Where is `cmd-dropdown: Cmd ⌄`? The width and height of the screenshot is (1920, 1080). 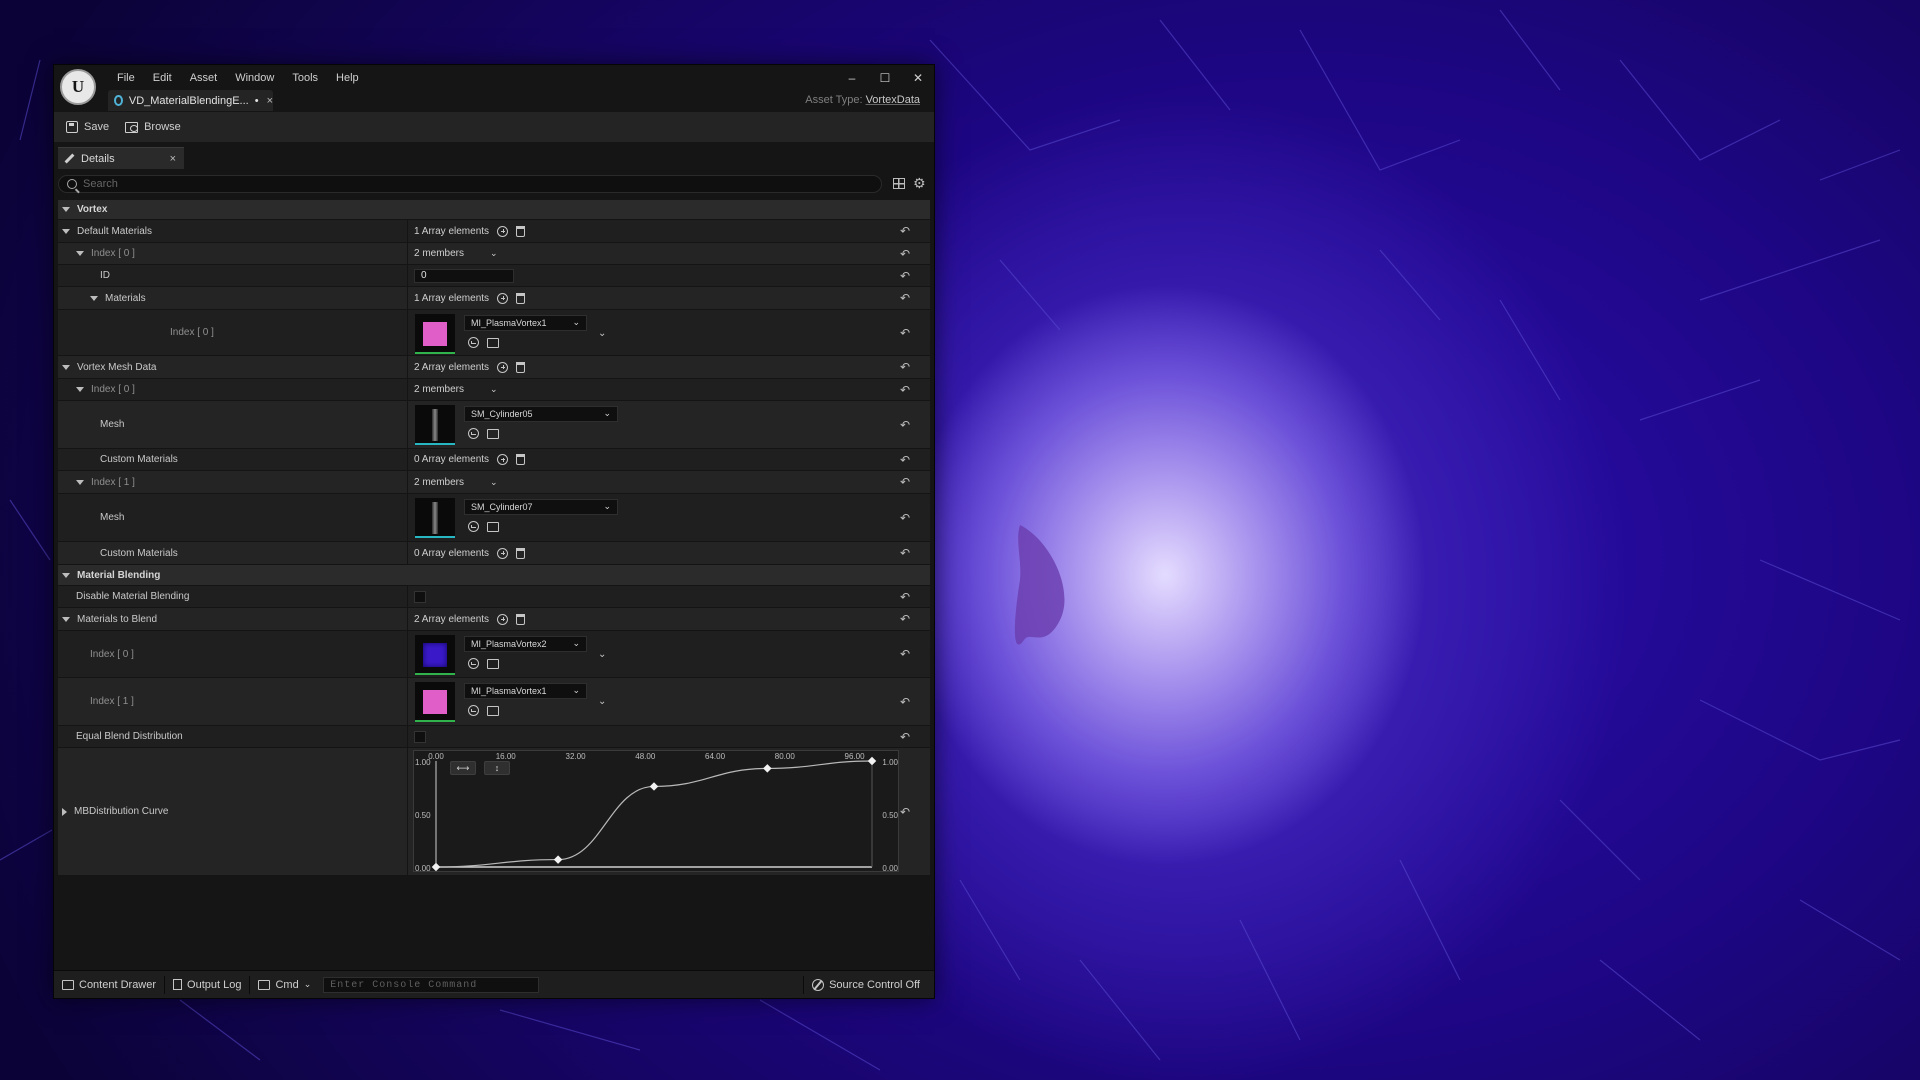 cmd-dropdown: Cmd ⌄ is located at coordinates (284, 985).